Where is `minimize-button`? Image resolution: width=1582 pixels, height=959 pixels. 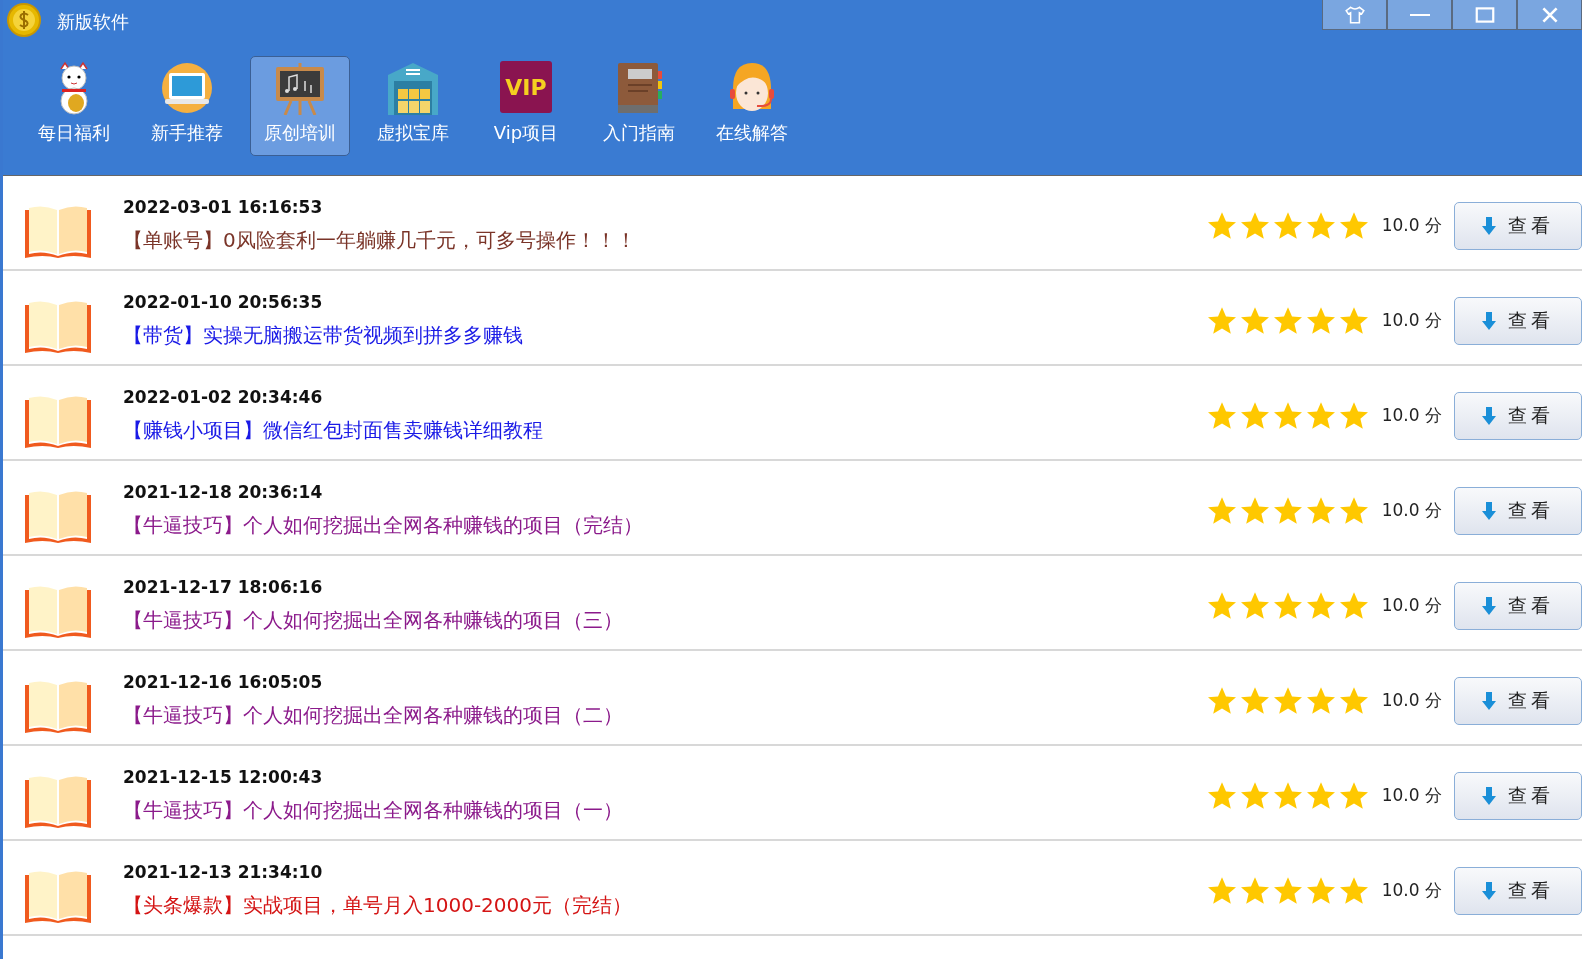
minimize-button is located at coordinates (1419, 15).